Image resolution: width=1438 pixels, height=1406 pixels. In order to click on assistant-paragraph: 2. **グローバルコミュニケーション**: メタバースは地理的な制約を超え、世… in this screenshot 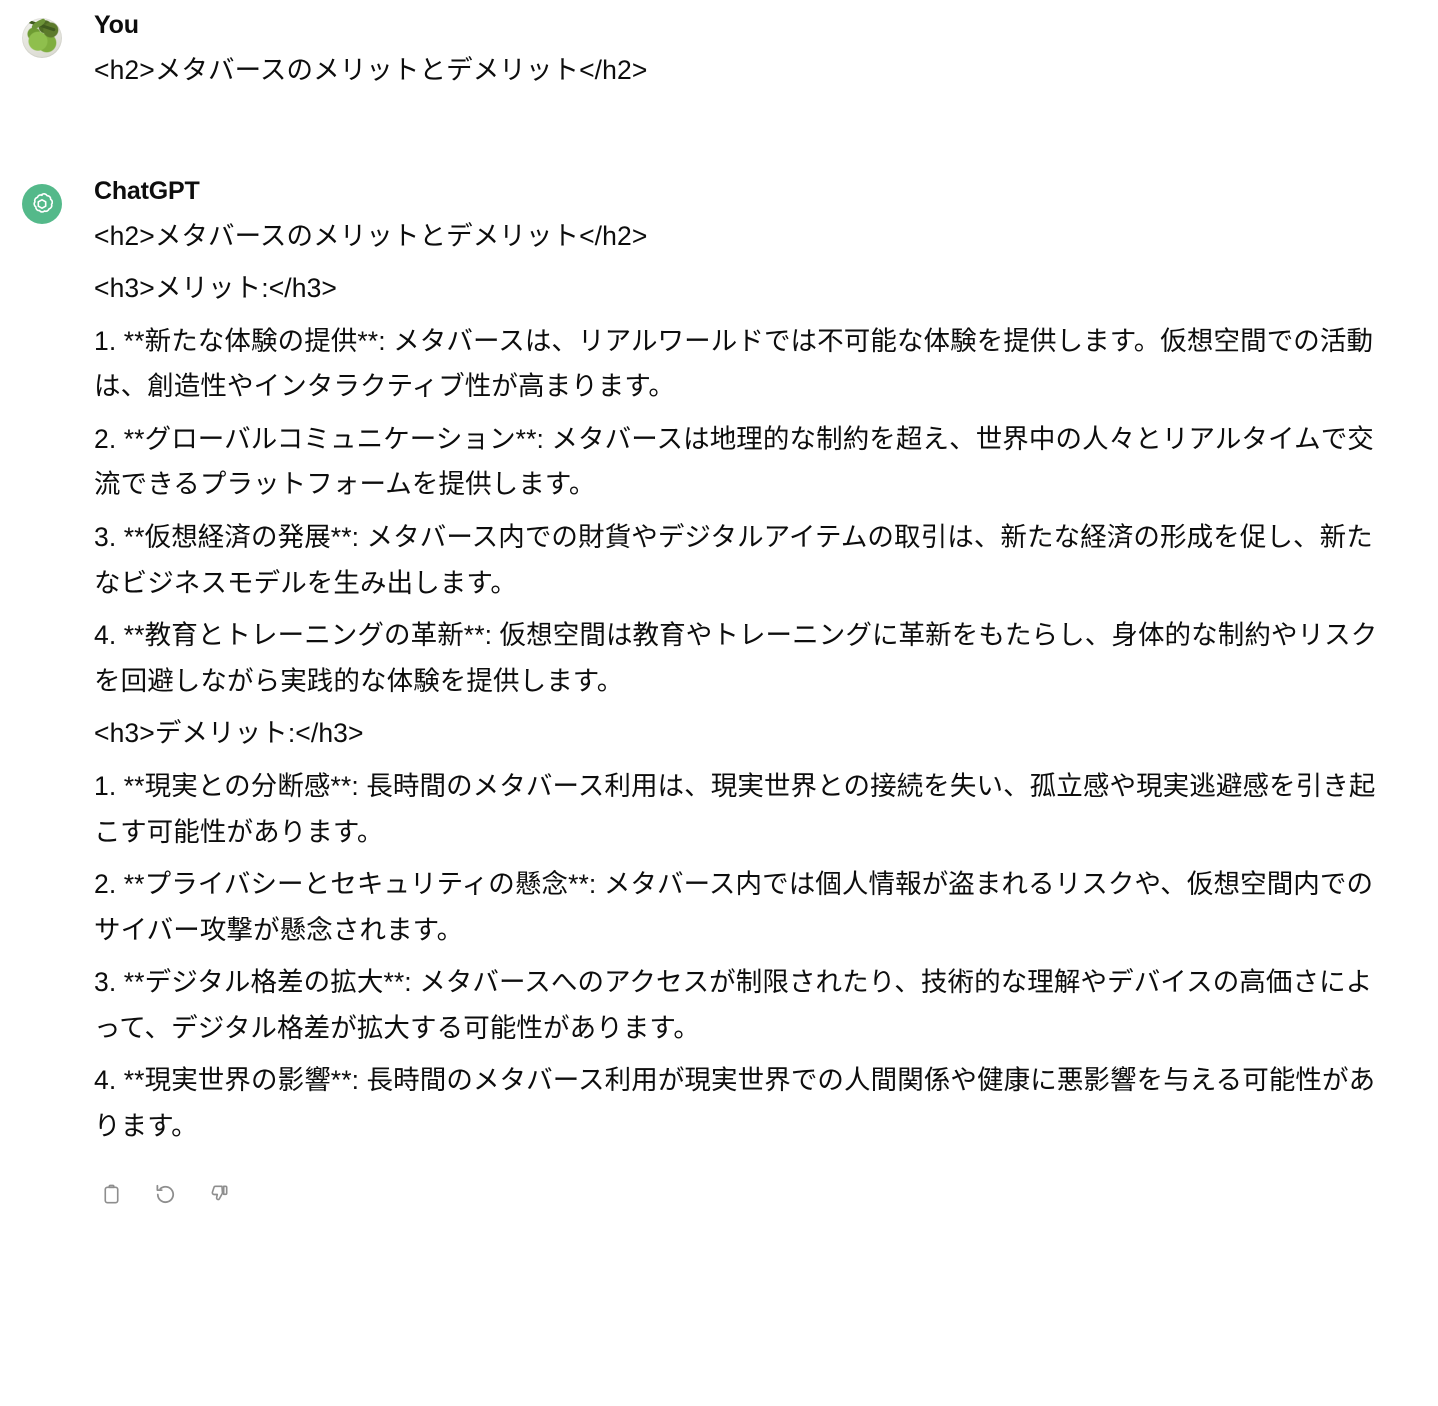, I will do `click(734, 461)`.